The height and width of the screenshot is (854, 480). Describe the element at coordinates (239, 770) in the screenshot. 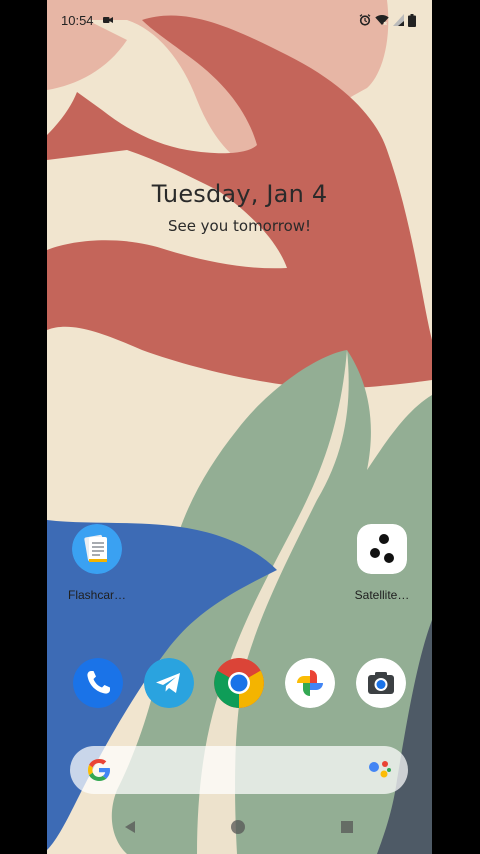

I see `google-search-bar` at that location.